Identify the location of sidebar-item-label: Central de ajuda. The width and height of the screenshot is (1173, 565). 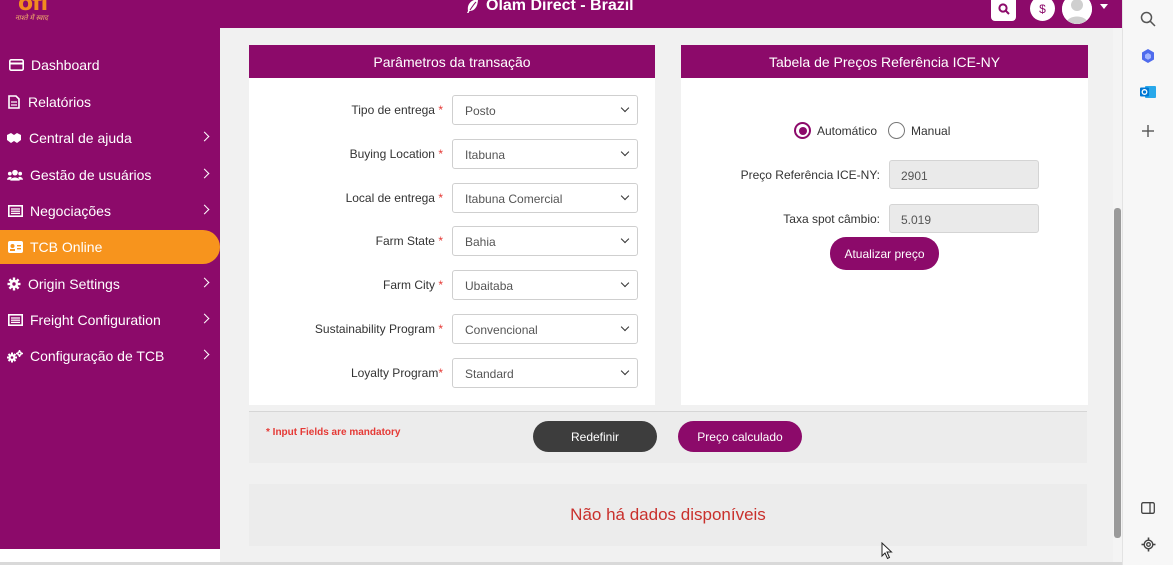
(80, 138).